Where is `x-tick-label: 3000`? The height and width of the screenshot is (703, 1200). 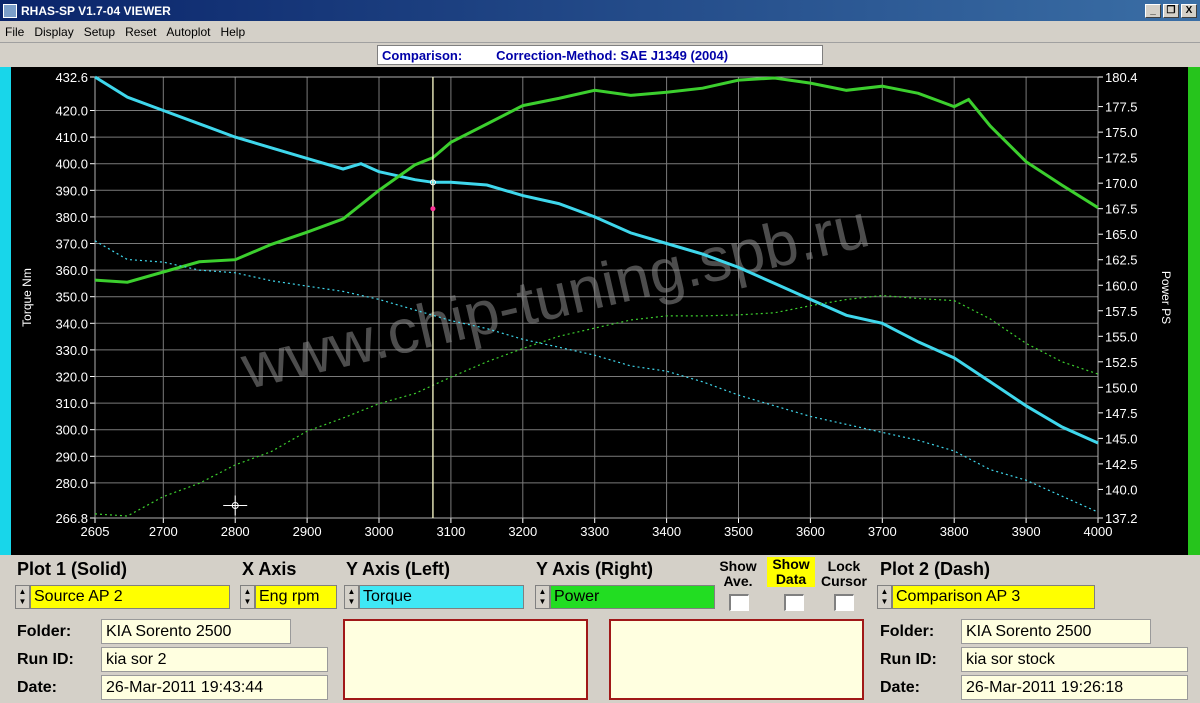
x-tick-label: 3000 is located at coordinates (379, 531).